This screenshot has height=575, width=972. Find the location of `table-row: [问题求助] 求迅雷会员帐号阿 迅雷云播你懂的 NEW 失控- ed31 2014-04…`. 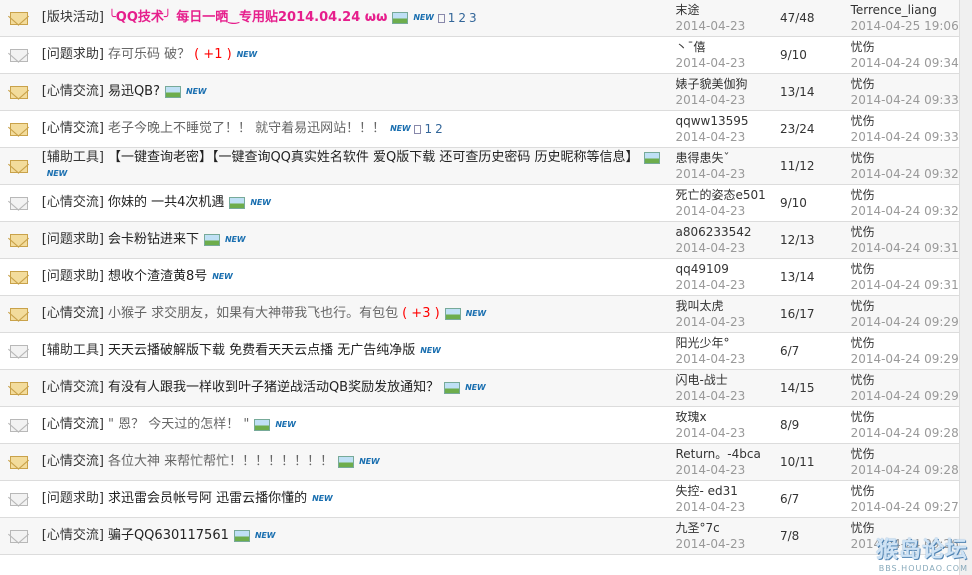

table-row: [问题求助] 求迅雷会员帐号阿 迅雷云播你懂的 NEW 失控- ed31 2014-04… is located at coordinates (480, 499).